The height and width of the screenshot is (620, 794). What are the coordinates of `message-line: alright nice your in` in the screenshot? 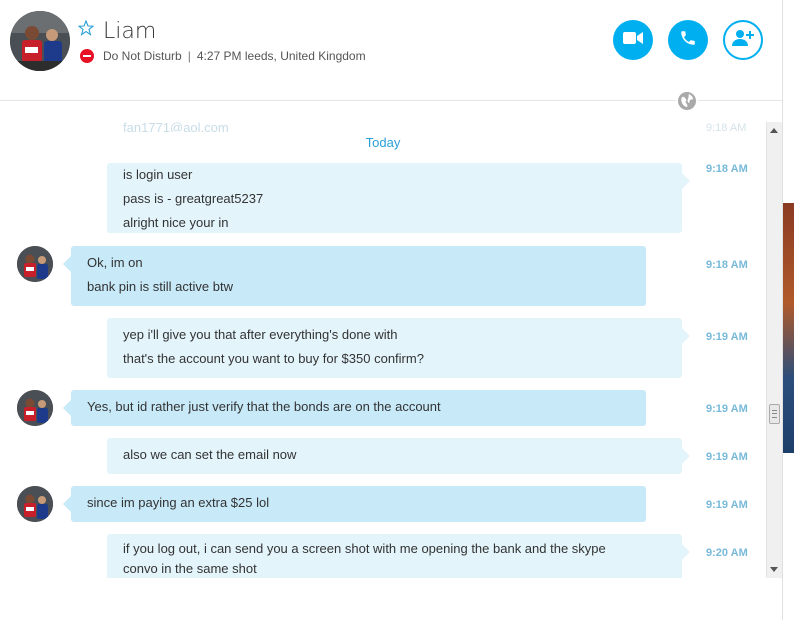 It's located at (176, 222).